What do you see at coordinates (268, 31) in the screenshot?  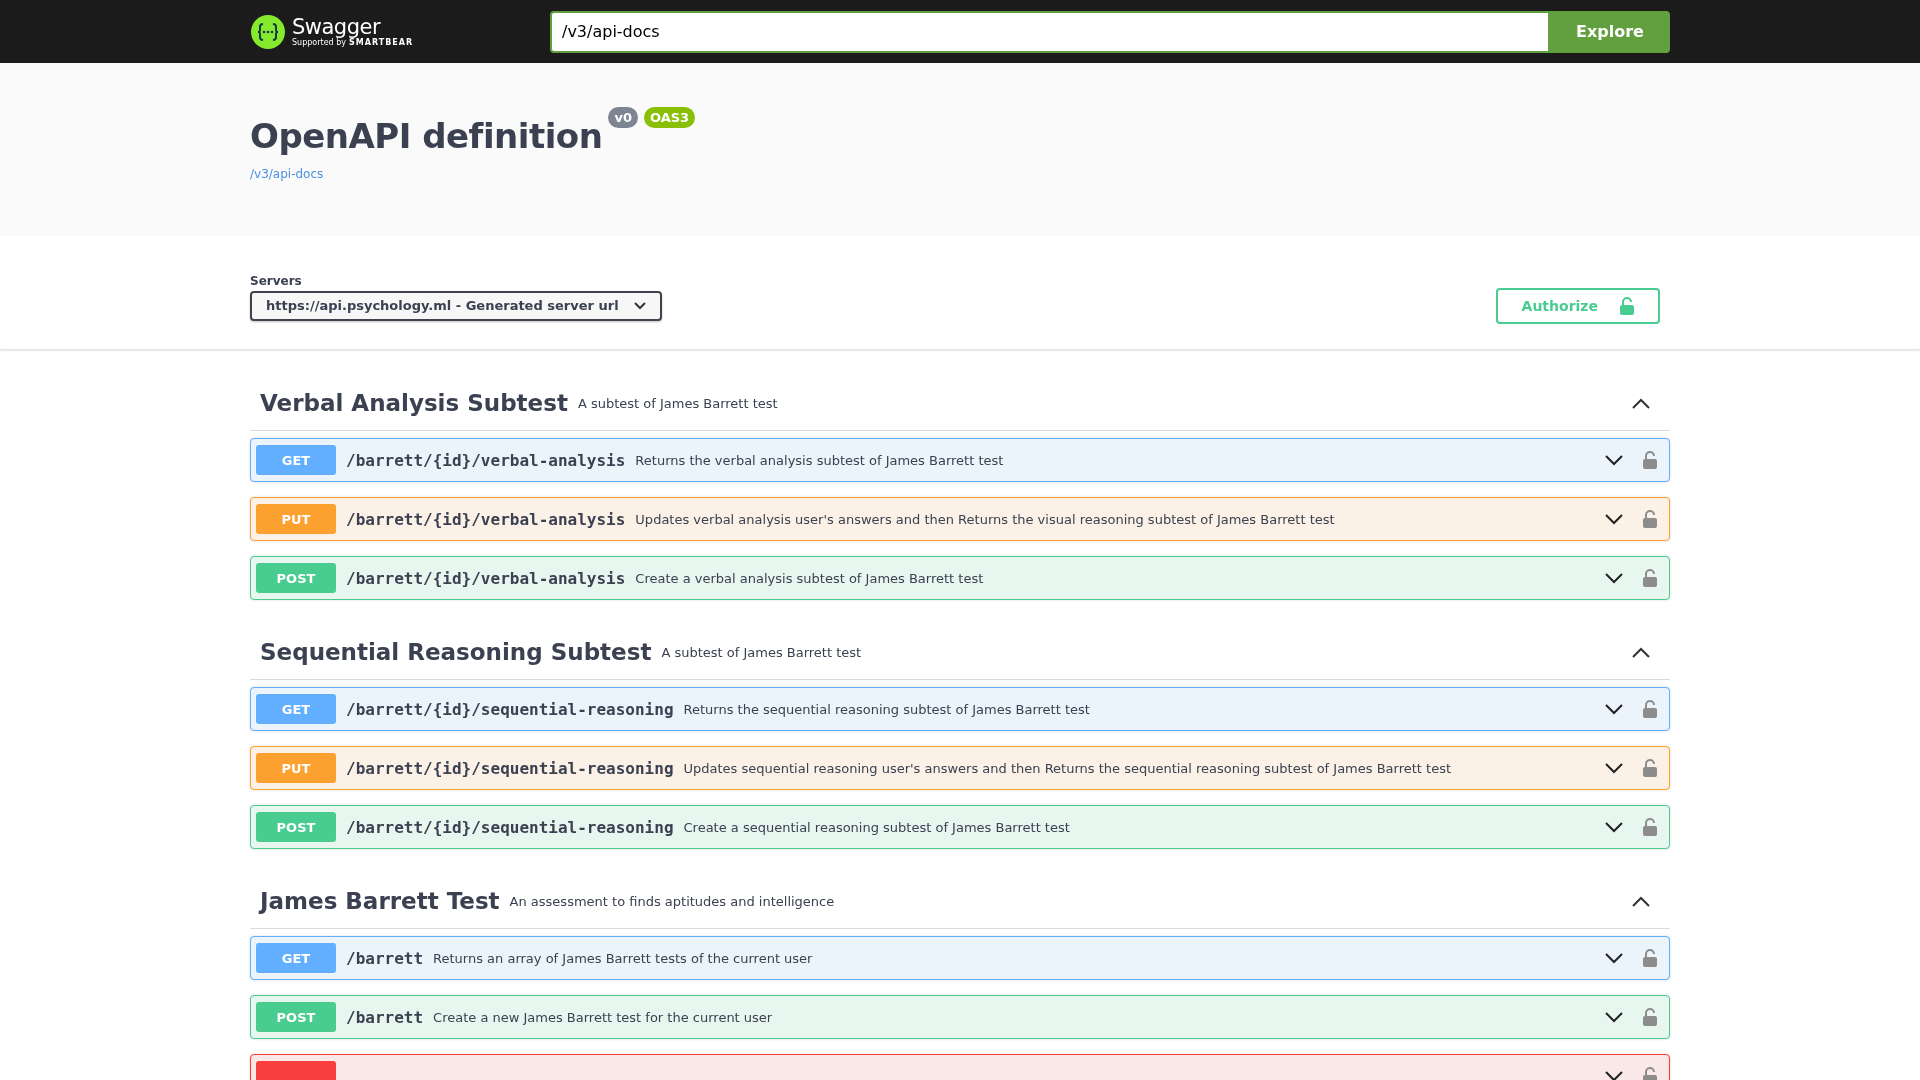 I see `swagger-logo-icon` at bounding box center [268, 31].